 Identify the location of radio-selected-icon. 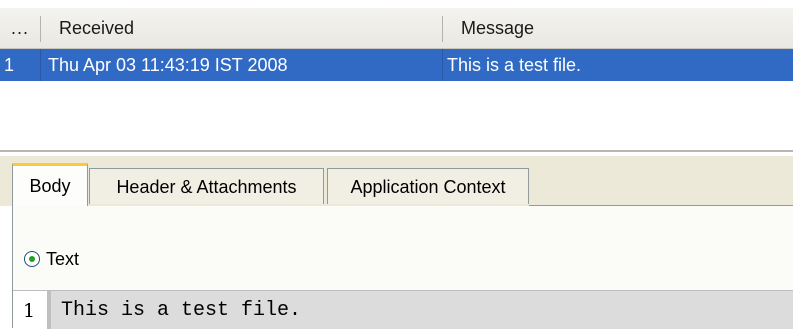
(32, 259).